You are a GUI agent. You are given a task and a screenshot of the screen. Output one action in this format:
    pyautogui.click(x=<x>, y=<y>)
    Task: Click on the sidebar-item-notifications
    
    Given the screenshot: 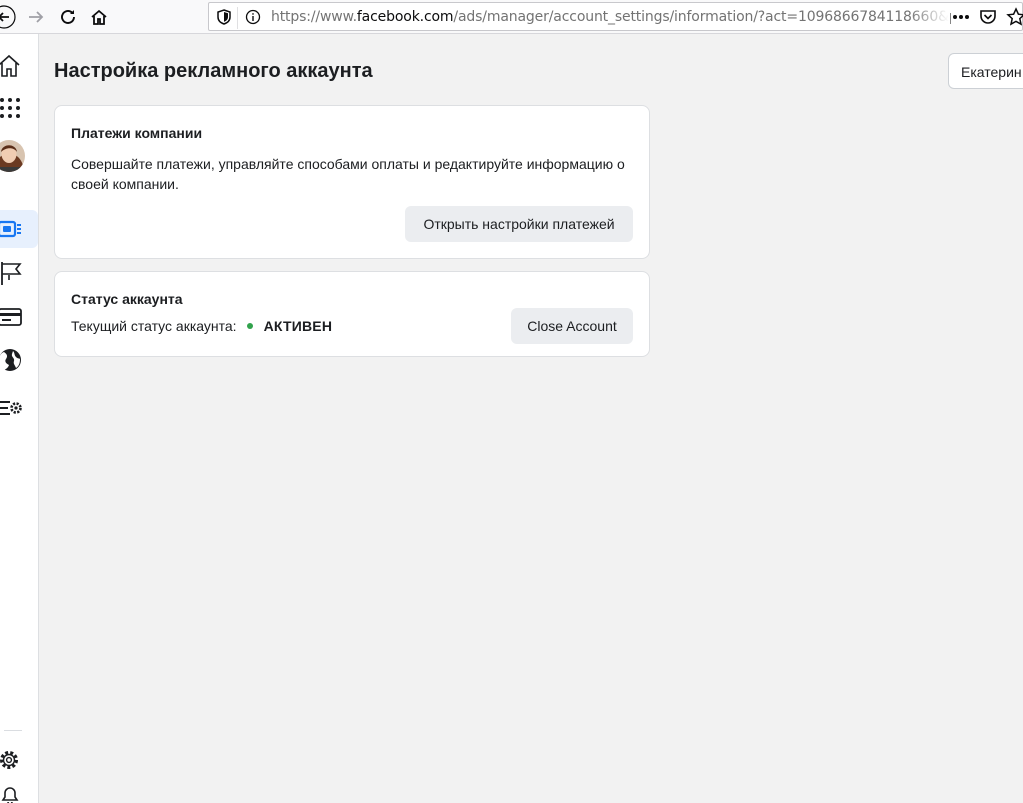 What is the action you would take?
    pyautogui.click(x=19, y=793)
    